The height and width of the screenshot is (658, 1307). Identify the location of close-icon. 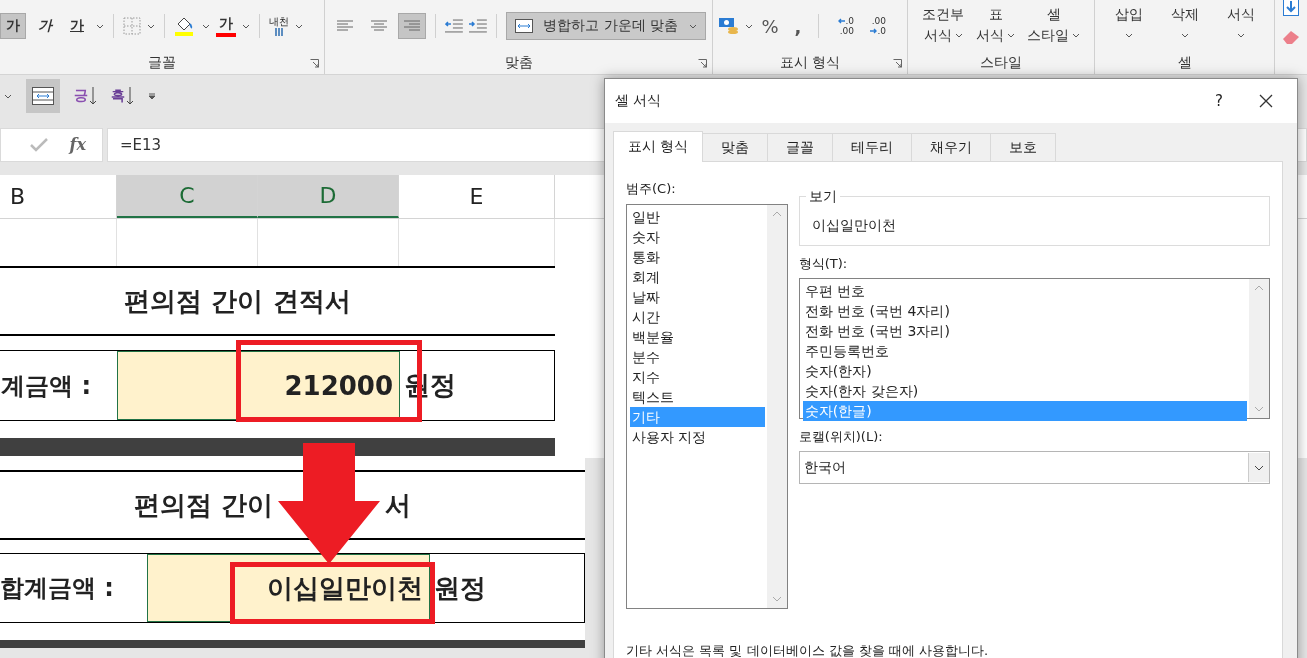
(1266, 101).